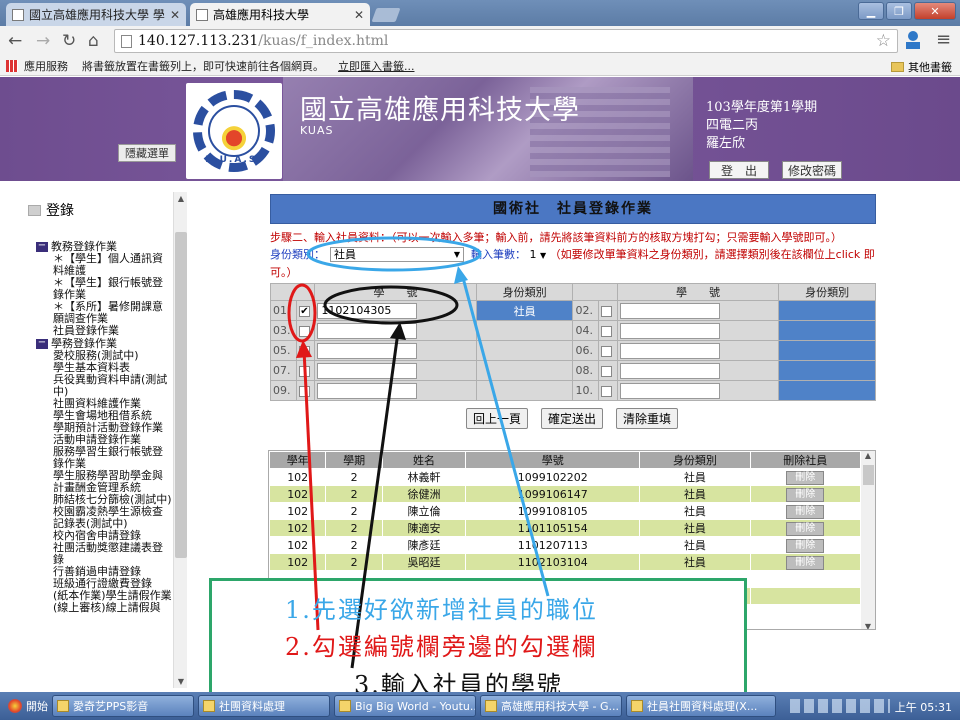 The image size is (960, 720). What do you see at coordinates (264, 706) in the screenshot?
I see `taskbar-item: 社團資料處理` at bounding box center [264, 706].